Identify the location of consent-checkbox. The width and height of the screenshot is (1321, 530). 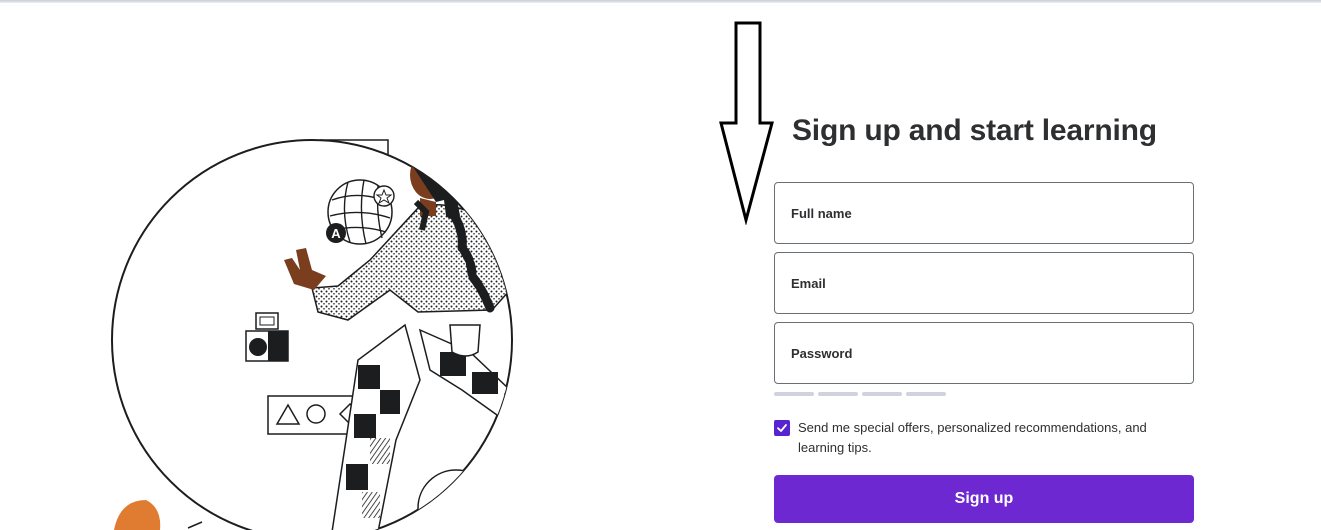
(782, 428).